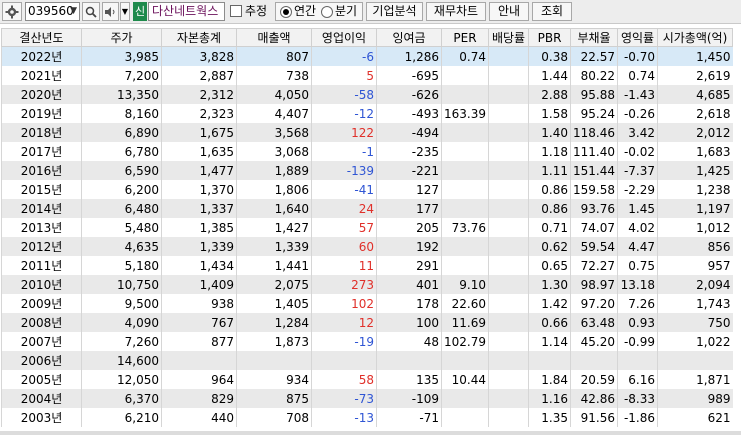  Describe the element at coordinates (346, 11) in the screenshot. I see `quarter-label: 분기` at that location.